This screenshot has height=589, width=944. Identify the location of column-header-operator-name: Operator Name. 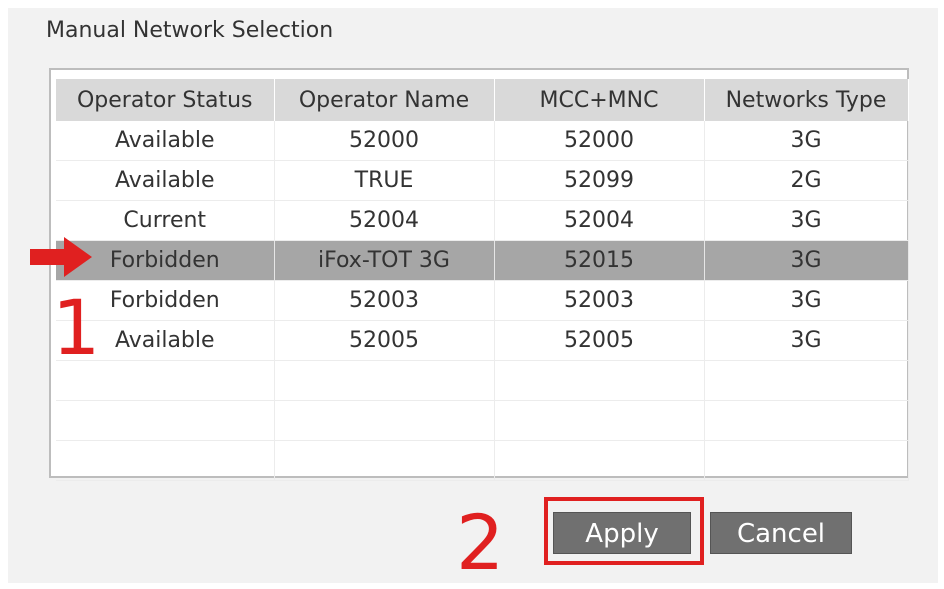
(384, 100).